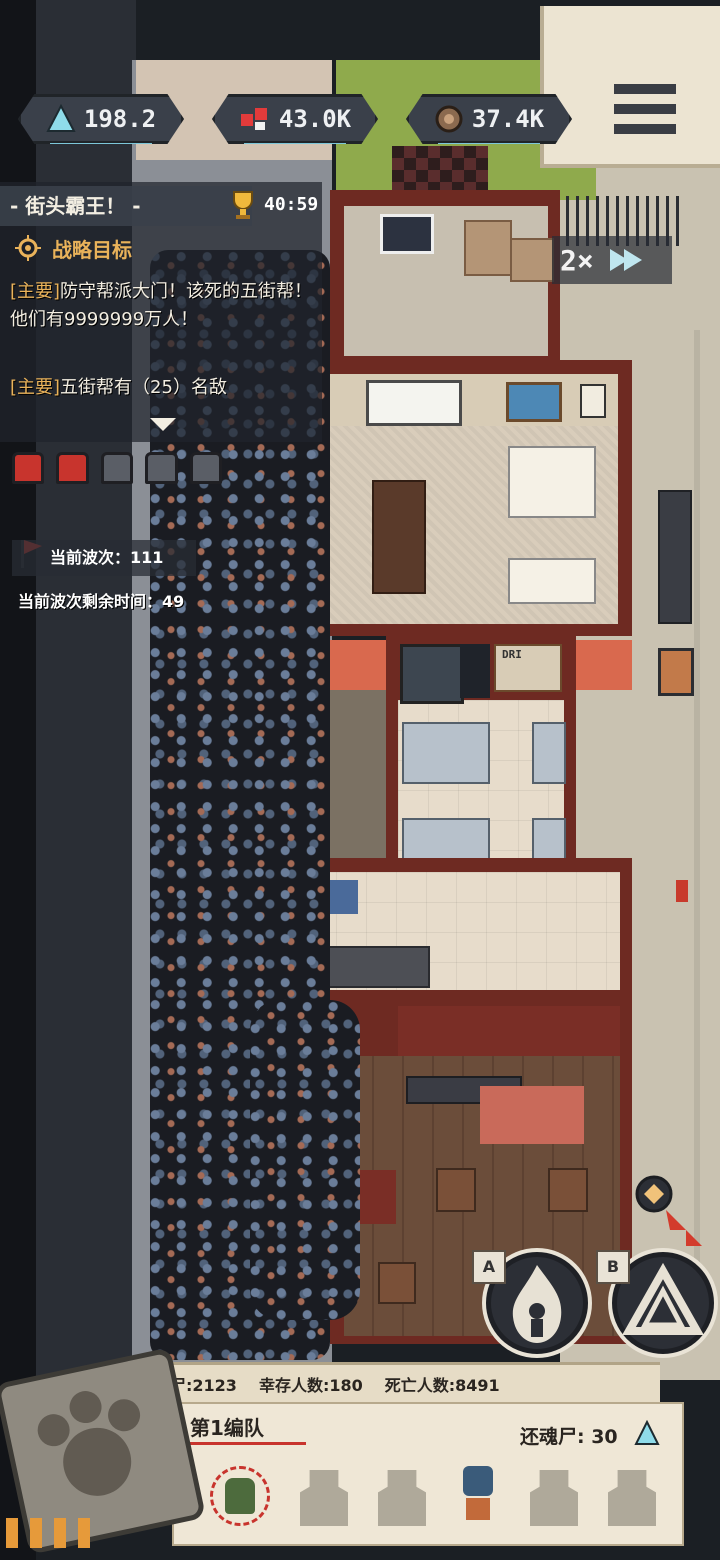 The width and height of the screenshot is (720, 1560). Describe the element at coordinates (682, 891) in the screenshot. I see `fire-hydrant` at that location.